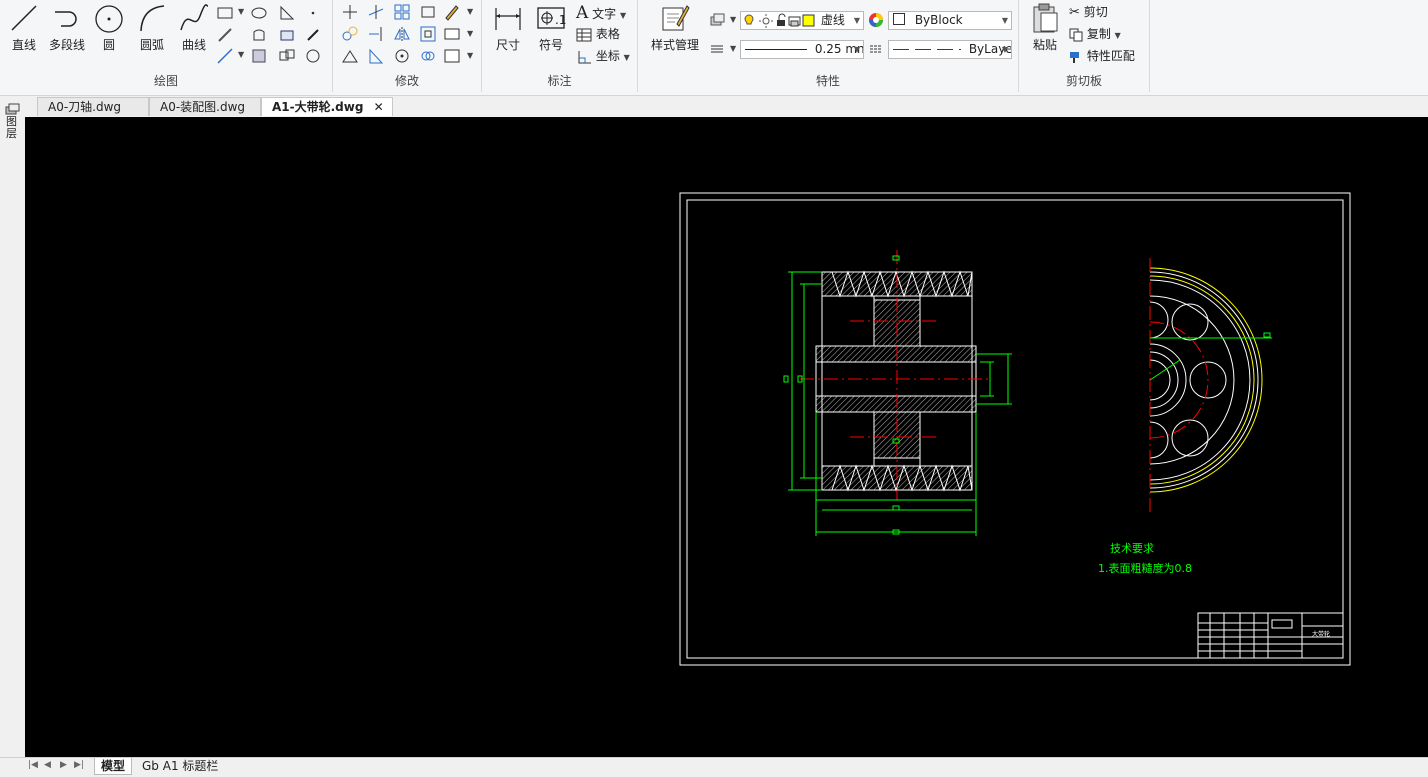 This screenshot has height=777, width=1428. I want to click on arc-button: 圆弧, so click(152, 27).